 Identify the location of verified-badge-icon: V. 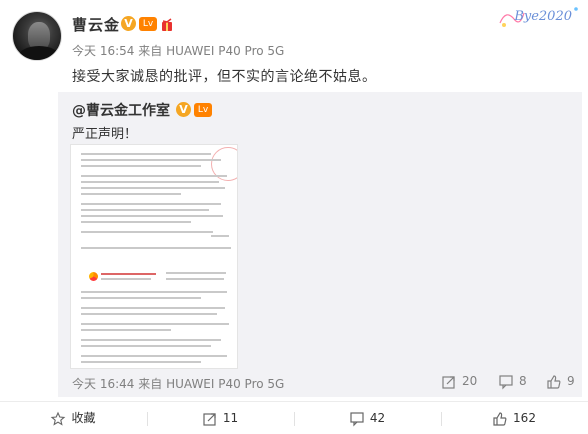
(128, 23).